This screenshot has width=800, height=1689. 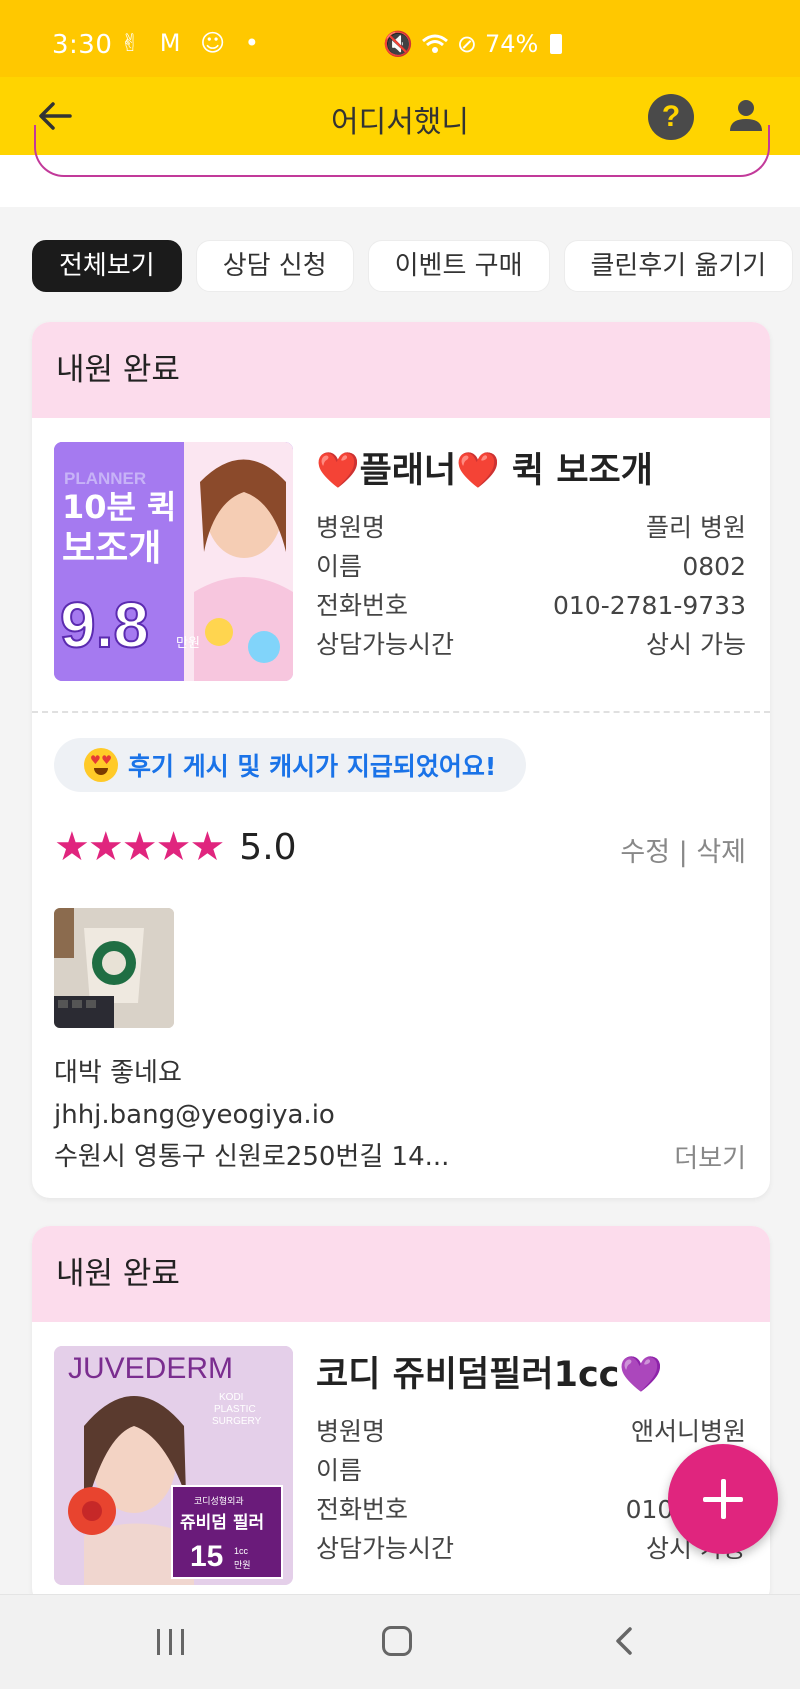 I want to click on info-row-hospital: 병원명 플리 병원, so click(x=531, y=527).